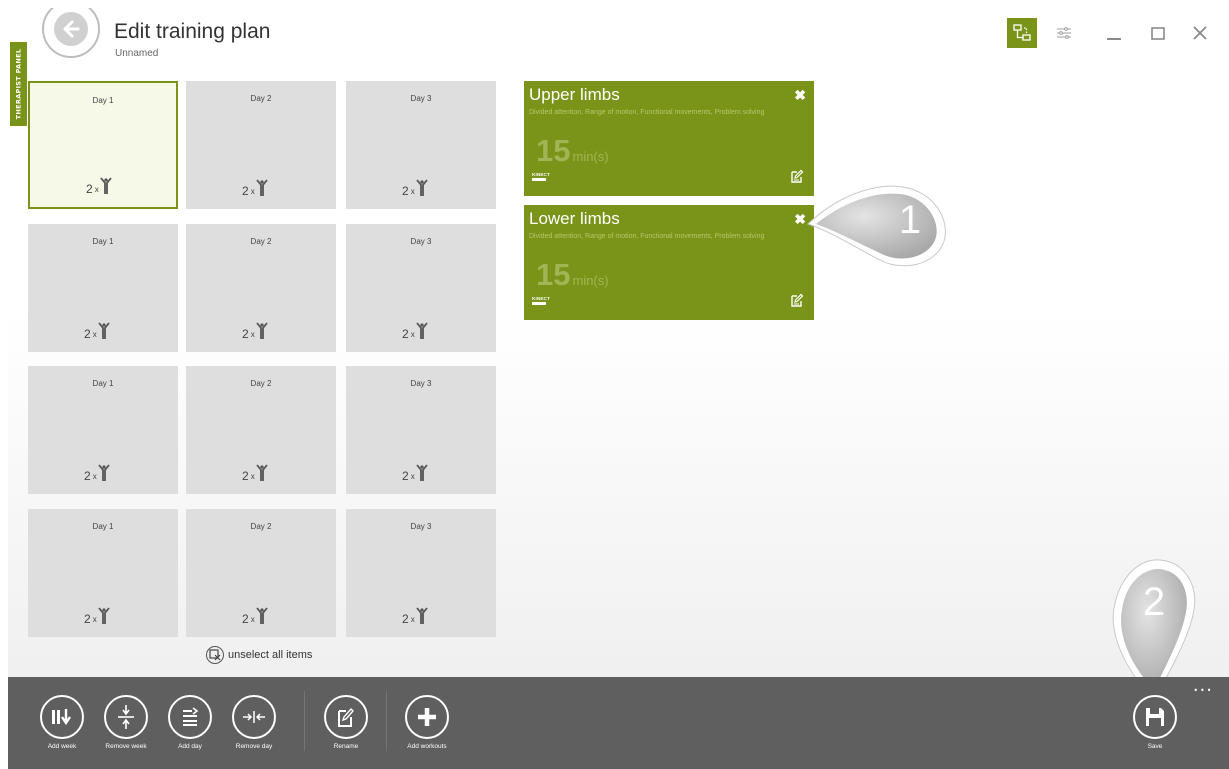 The image size is (1229, 769). I want to click on remove-day-label: Remove day, so click(254, 746).